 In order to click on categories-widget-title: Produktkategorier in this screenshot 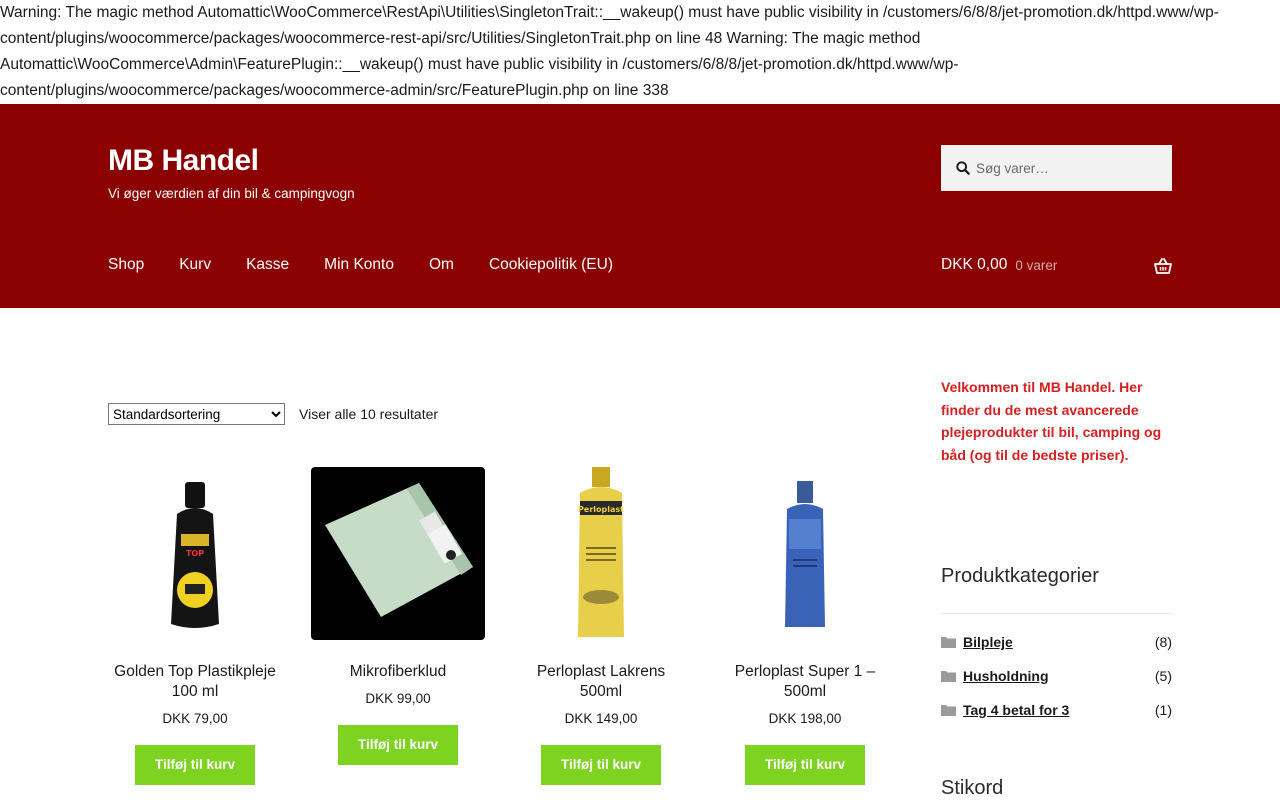, I will do `click(1020, 576)`.